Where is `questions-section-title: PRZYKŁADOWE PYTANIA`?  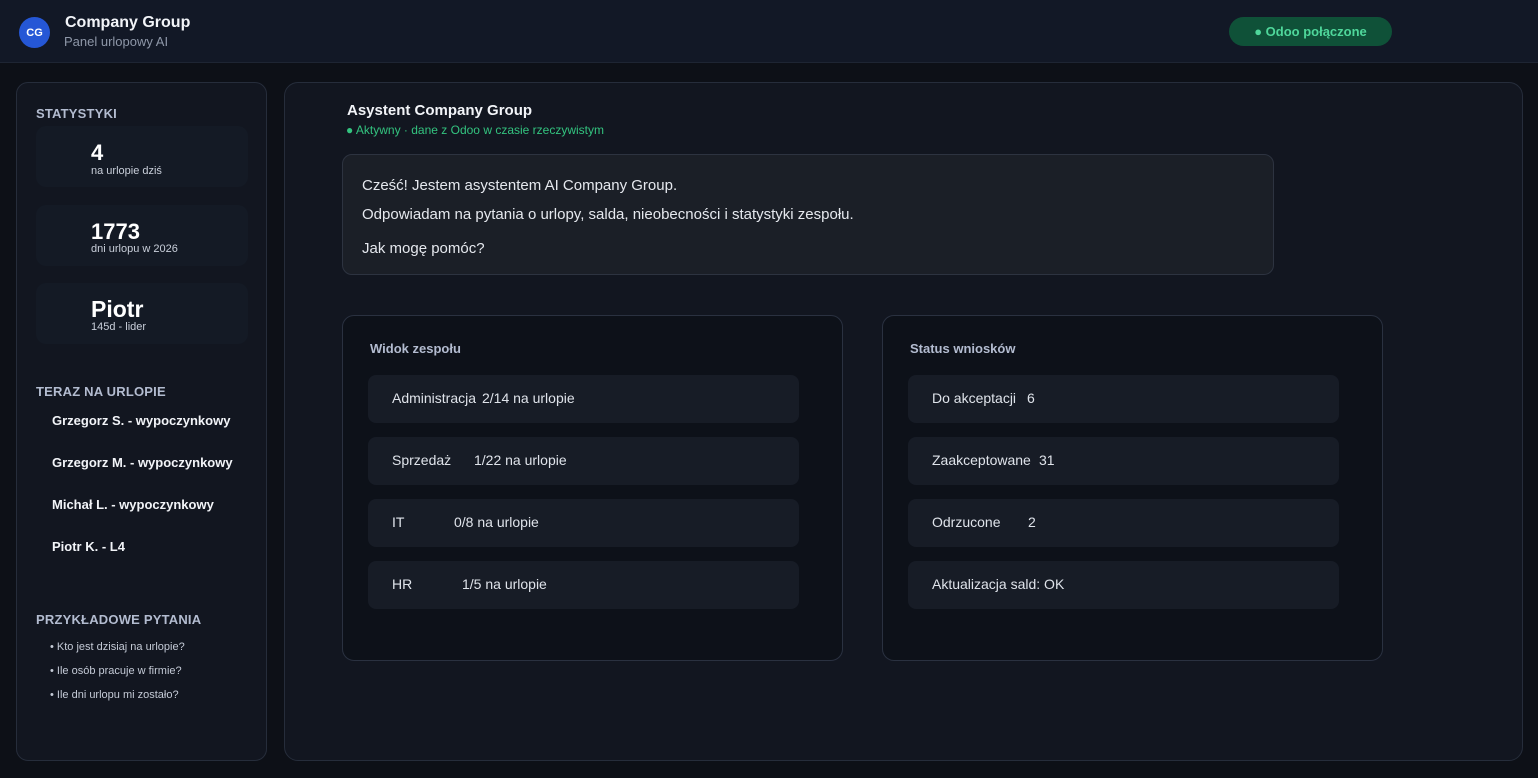 questions-section-title: PRZYKŁADOWE PYTANIA is located at coordinates (119, 619).